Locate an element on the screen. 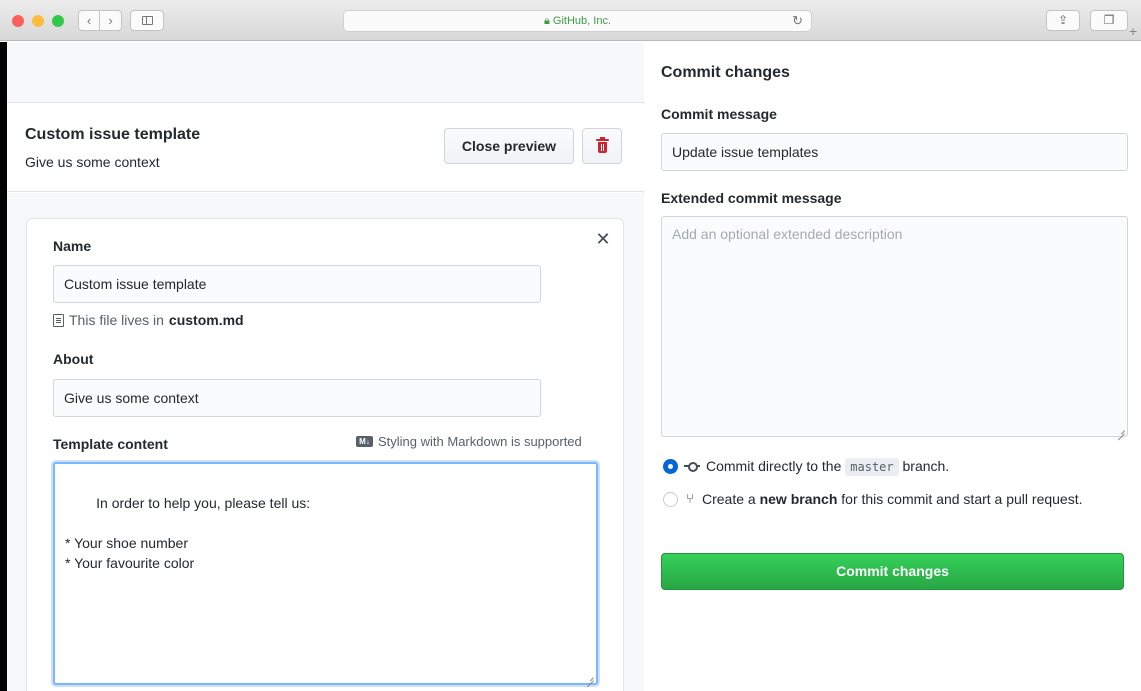  new-branch-radio is located at coordinates (670, 499).